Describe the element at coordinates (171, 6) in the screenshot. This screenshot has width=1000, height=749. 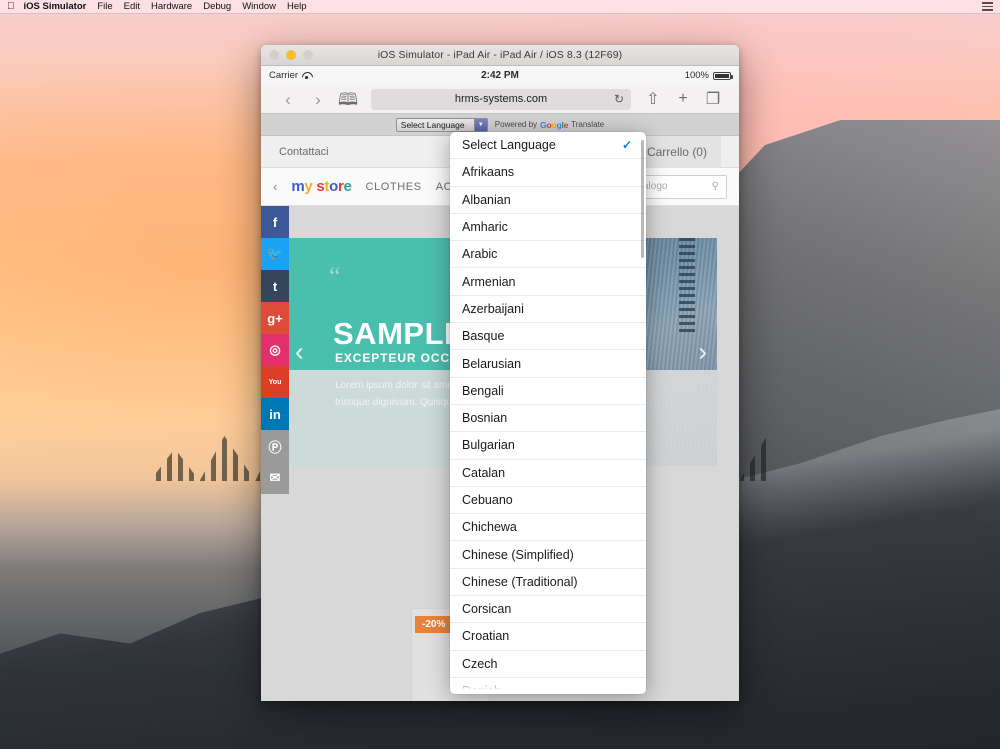
I see `menu-item-hardware: Hardware` at that location.